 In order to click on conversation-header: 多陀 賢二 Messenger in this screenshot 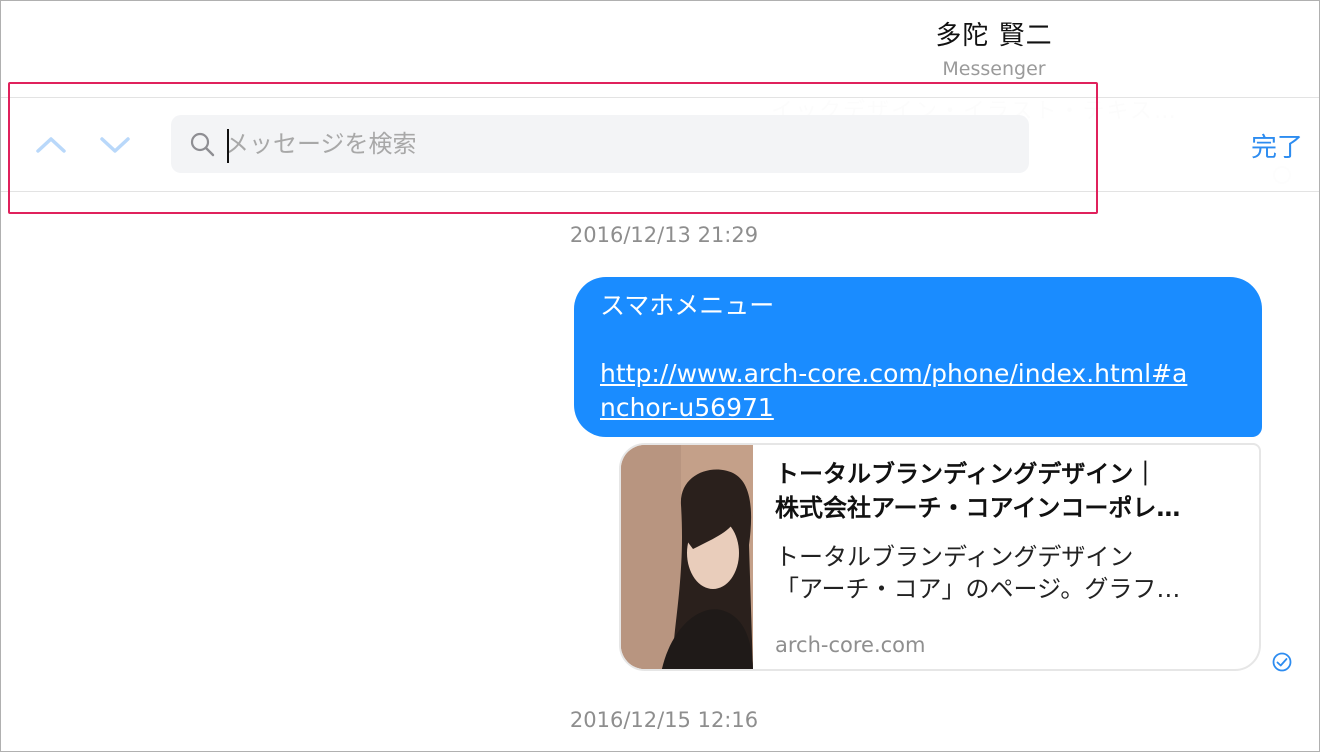, I will do `click(660, 49)`.